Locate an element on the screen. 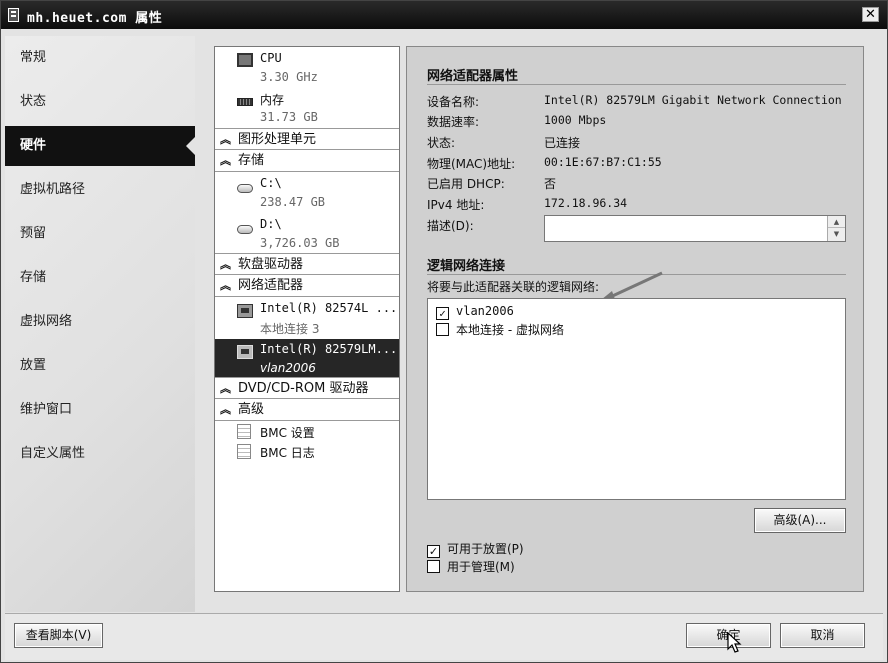 This screenshot has height=663, width=888. logical-network-prompt: 将要与此适配器关联的逻辑网络: is located at coordinates (513, 287).